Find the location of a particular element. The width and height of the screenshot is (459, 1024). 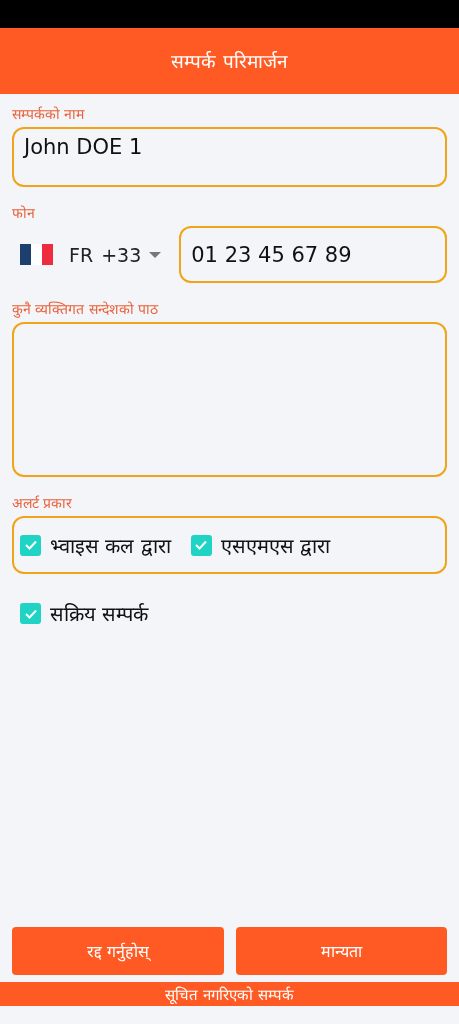

field-label: फोन is located at coordinates (23, 213).